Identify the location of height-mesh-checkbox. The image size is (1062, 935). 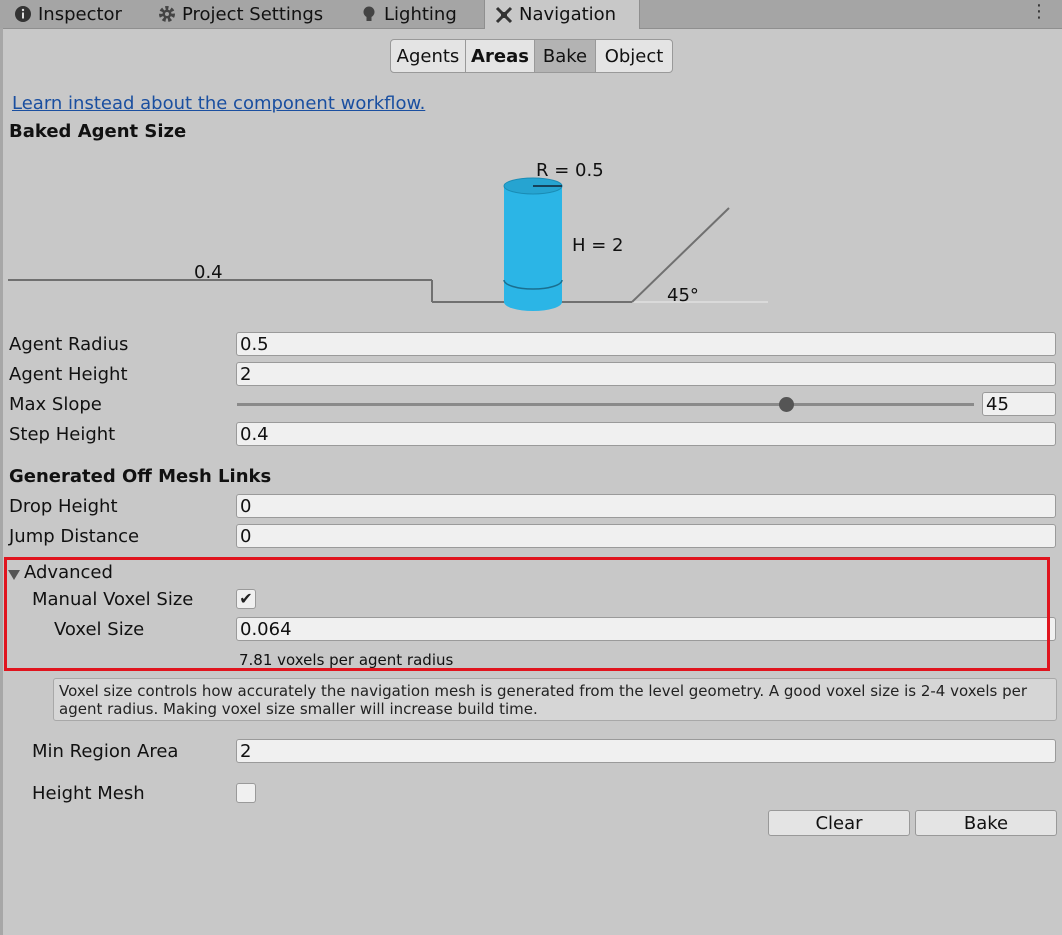
(246, 793).